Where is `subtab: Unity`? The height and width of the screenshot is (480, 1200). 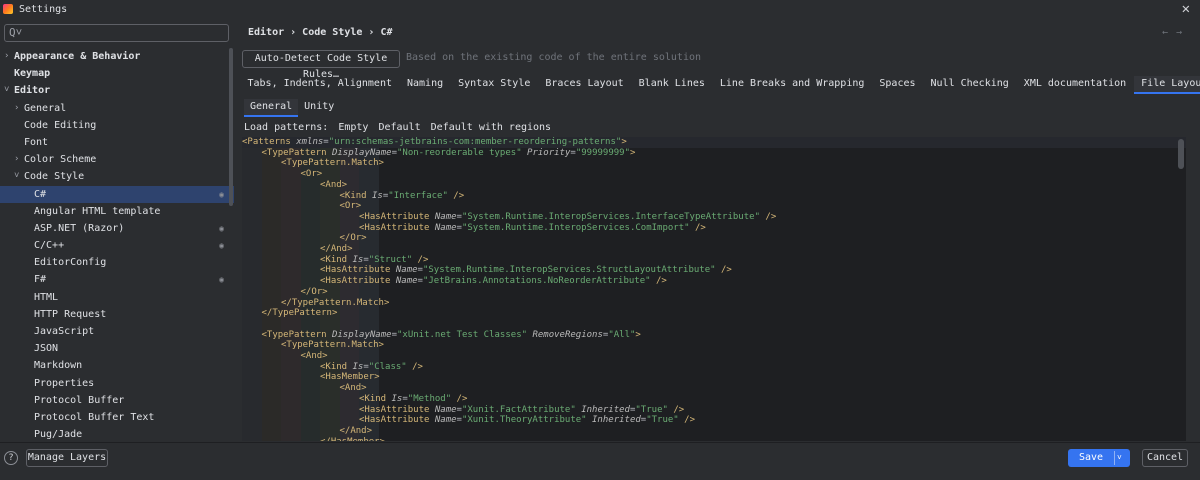
subtab: Unity is located at coordinates (319, 108).